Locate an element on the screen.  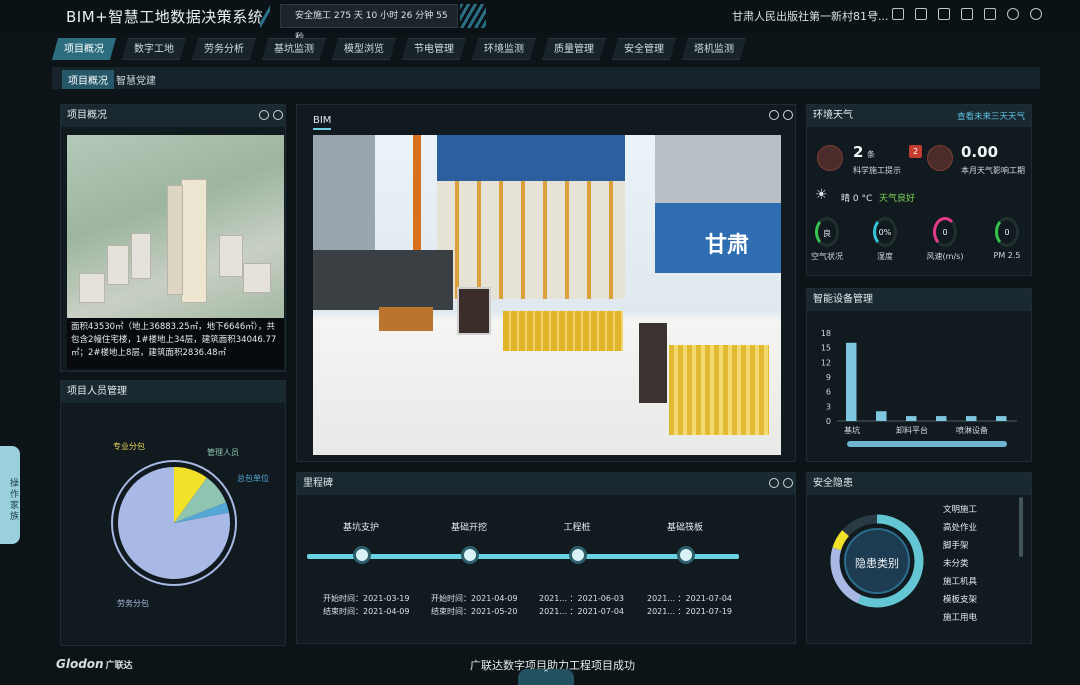
shirt-icon is located at coordinates (990, 14).